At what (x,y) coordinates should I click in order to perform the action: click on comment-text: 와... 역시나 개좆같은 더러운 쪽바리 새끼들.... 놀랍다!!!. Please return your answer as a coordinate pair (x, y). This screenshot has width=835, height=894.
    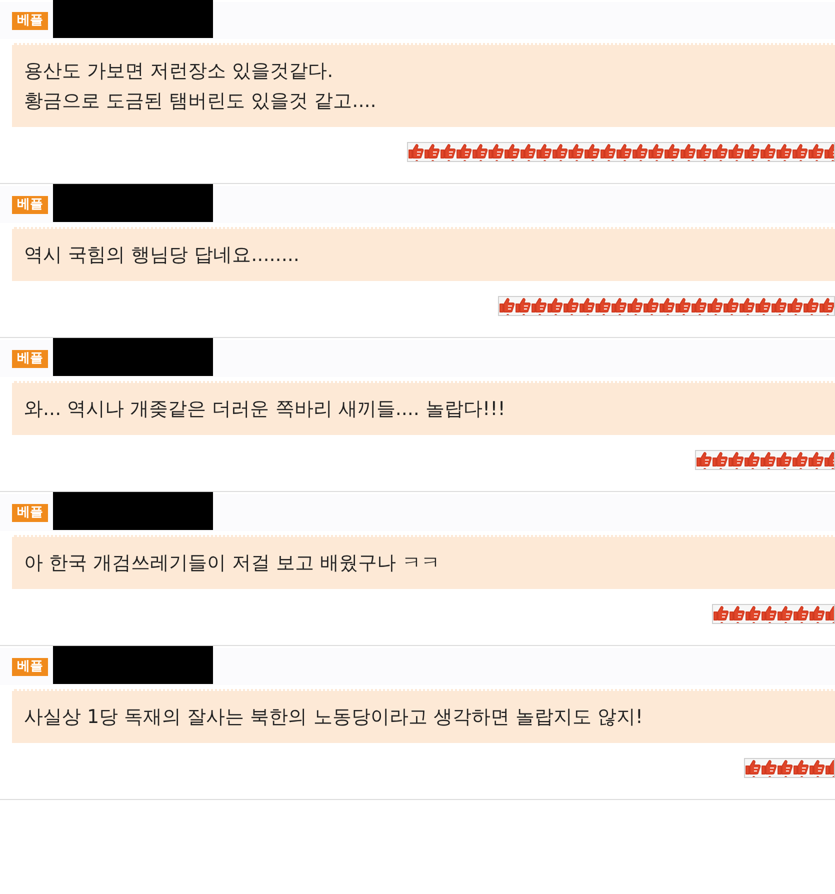
    Looking at the image, I should click on (423, 408).